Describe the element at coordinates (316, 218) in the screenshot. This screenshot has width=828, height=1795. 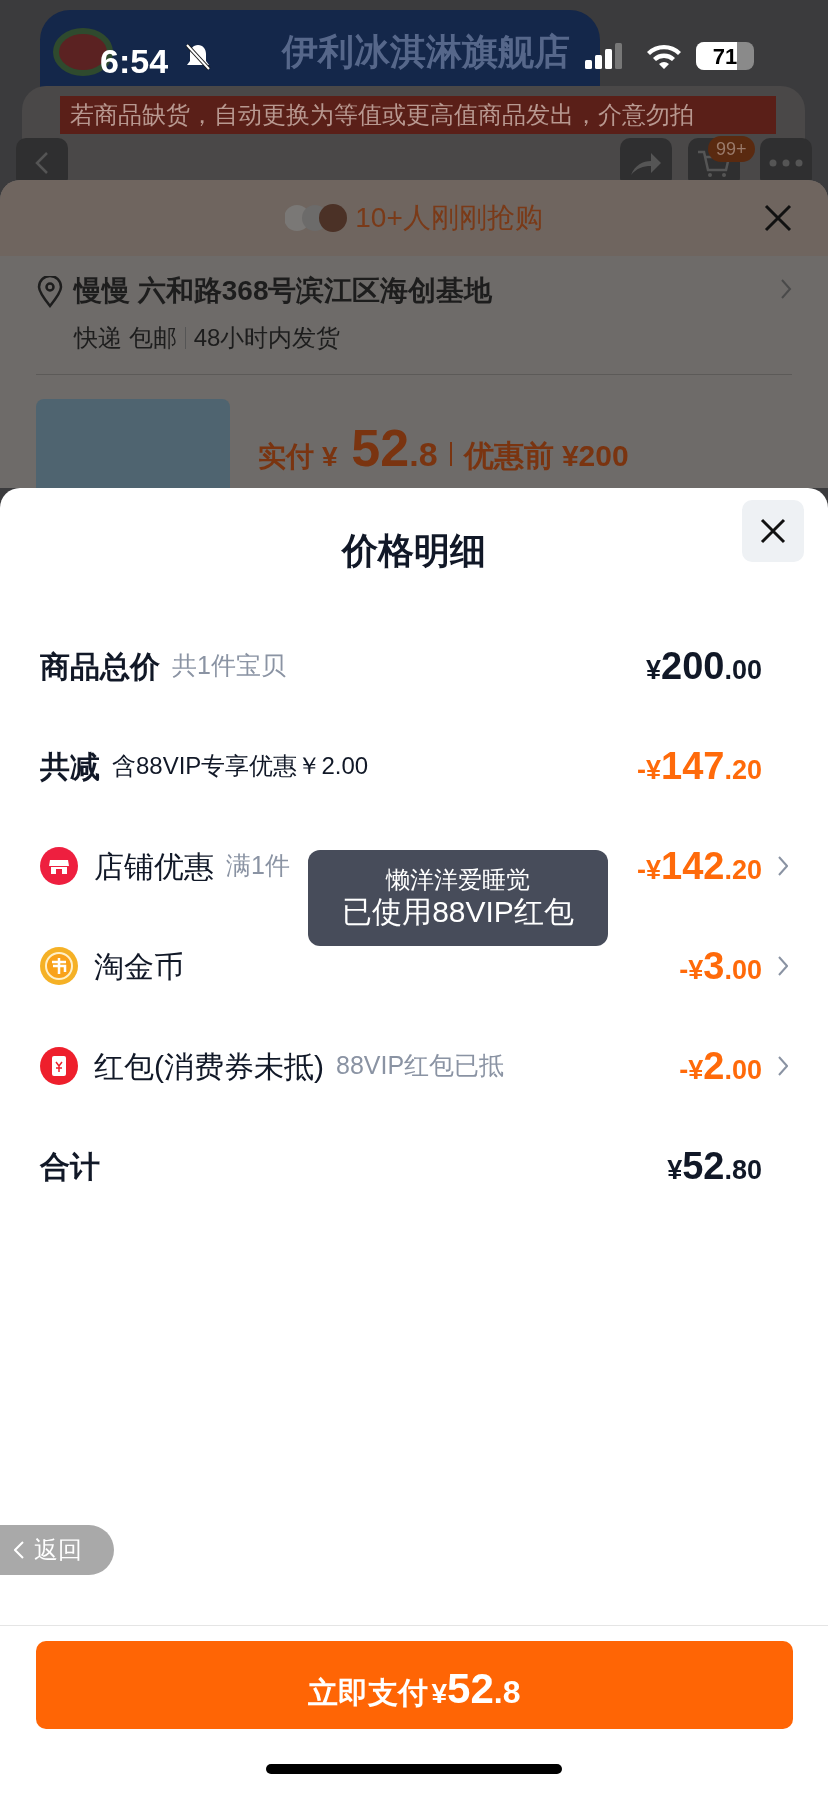
I see `avatar-icons` at that location.